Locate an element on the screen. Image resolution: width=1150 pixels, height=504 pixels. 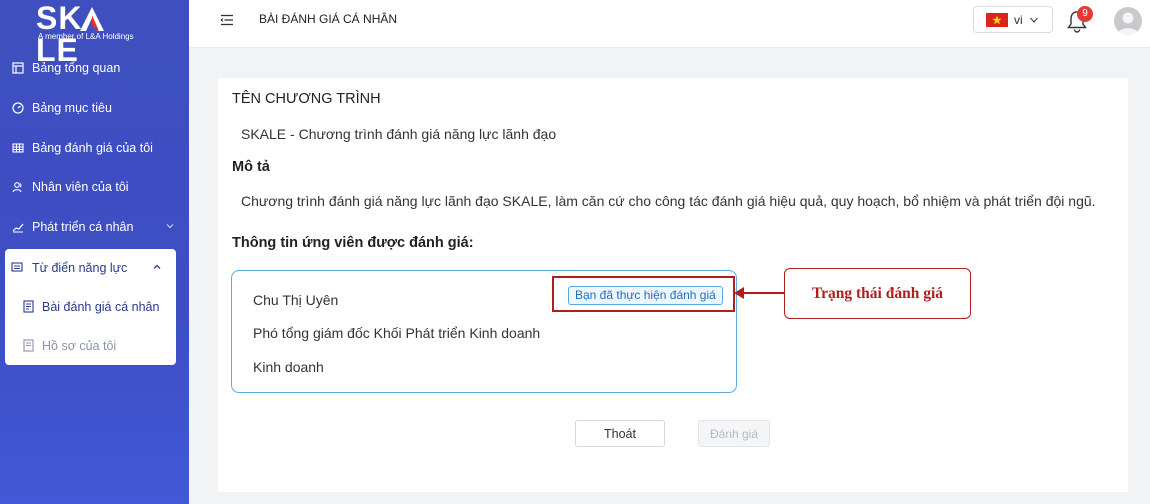
sidebar-group-label: Từ điển năng lực is located at coordinates (80, 268).